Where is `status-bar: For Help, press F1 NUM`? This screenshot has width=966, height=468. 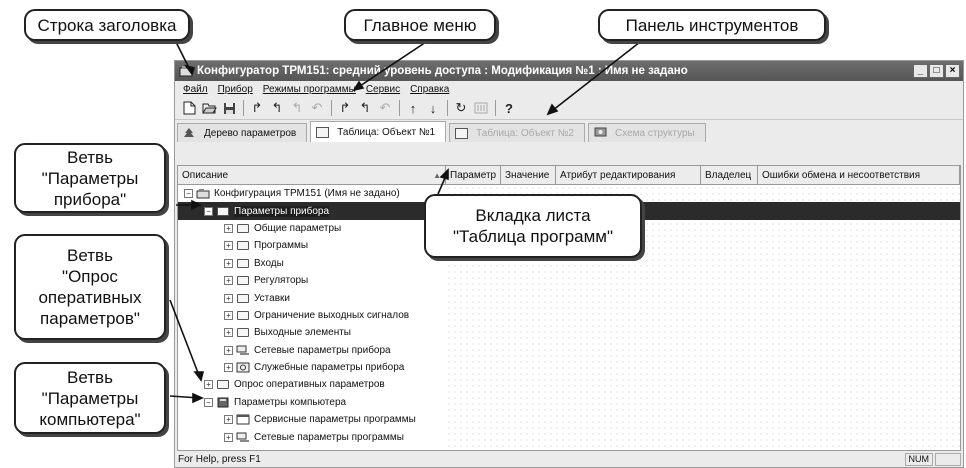
status-bar: For Help, press F1 NUM is located at coordinates (569, 459).